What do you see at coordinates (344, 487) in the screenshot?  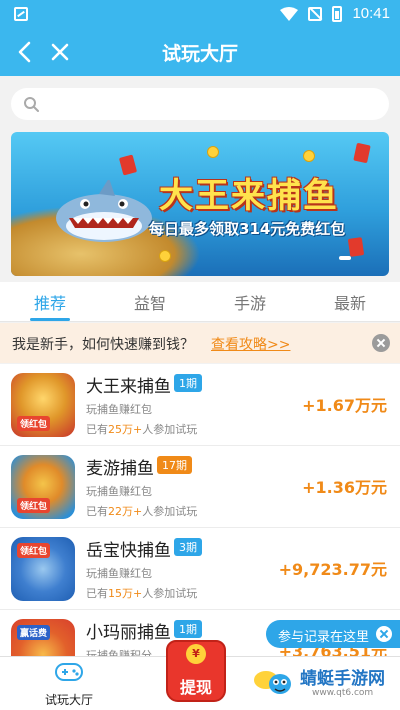 I see `reward-amount: +1.36万元` at bounding box center [344, 487].